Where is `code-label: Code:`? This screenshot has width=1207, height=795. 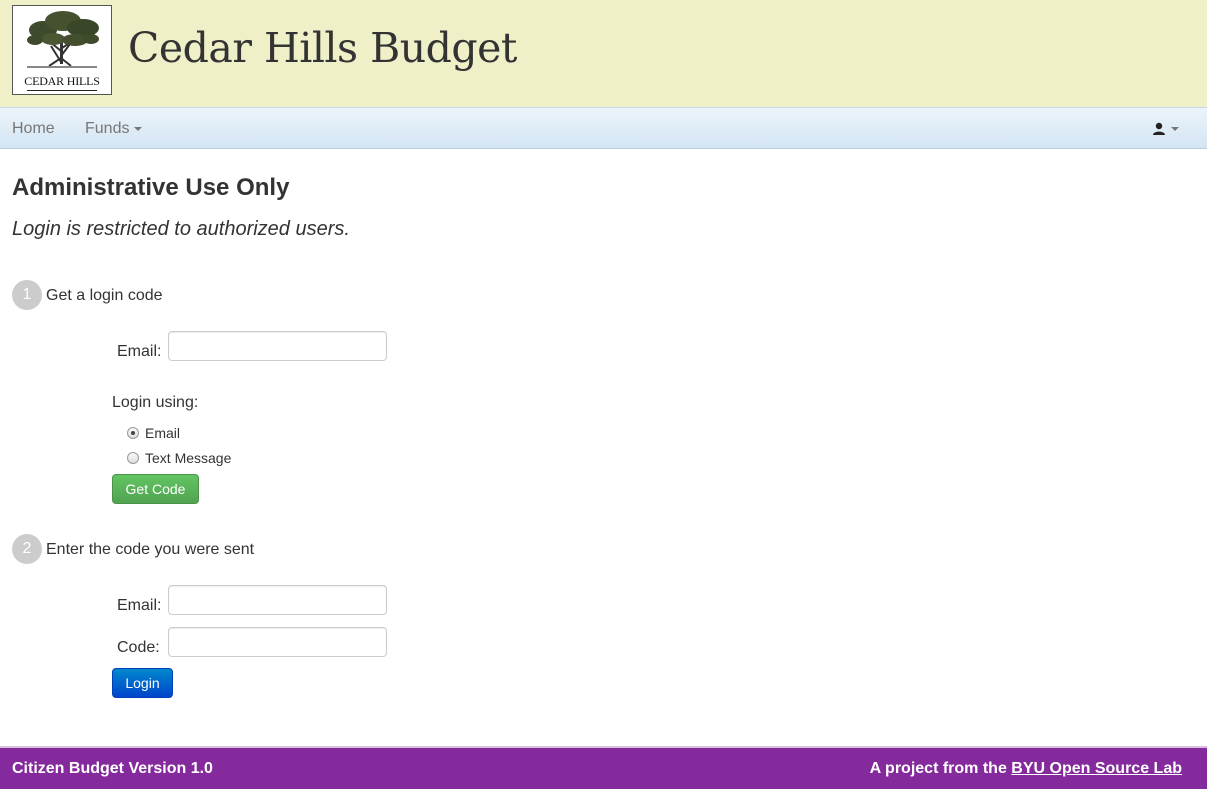
code-label: Code: is located at coordinates (138, 647).